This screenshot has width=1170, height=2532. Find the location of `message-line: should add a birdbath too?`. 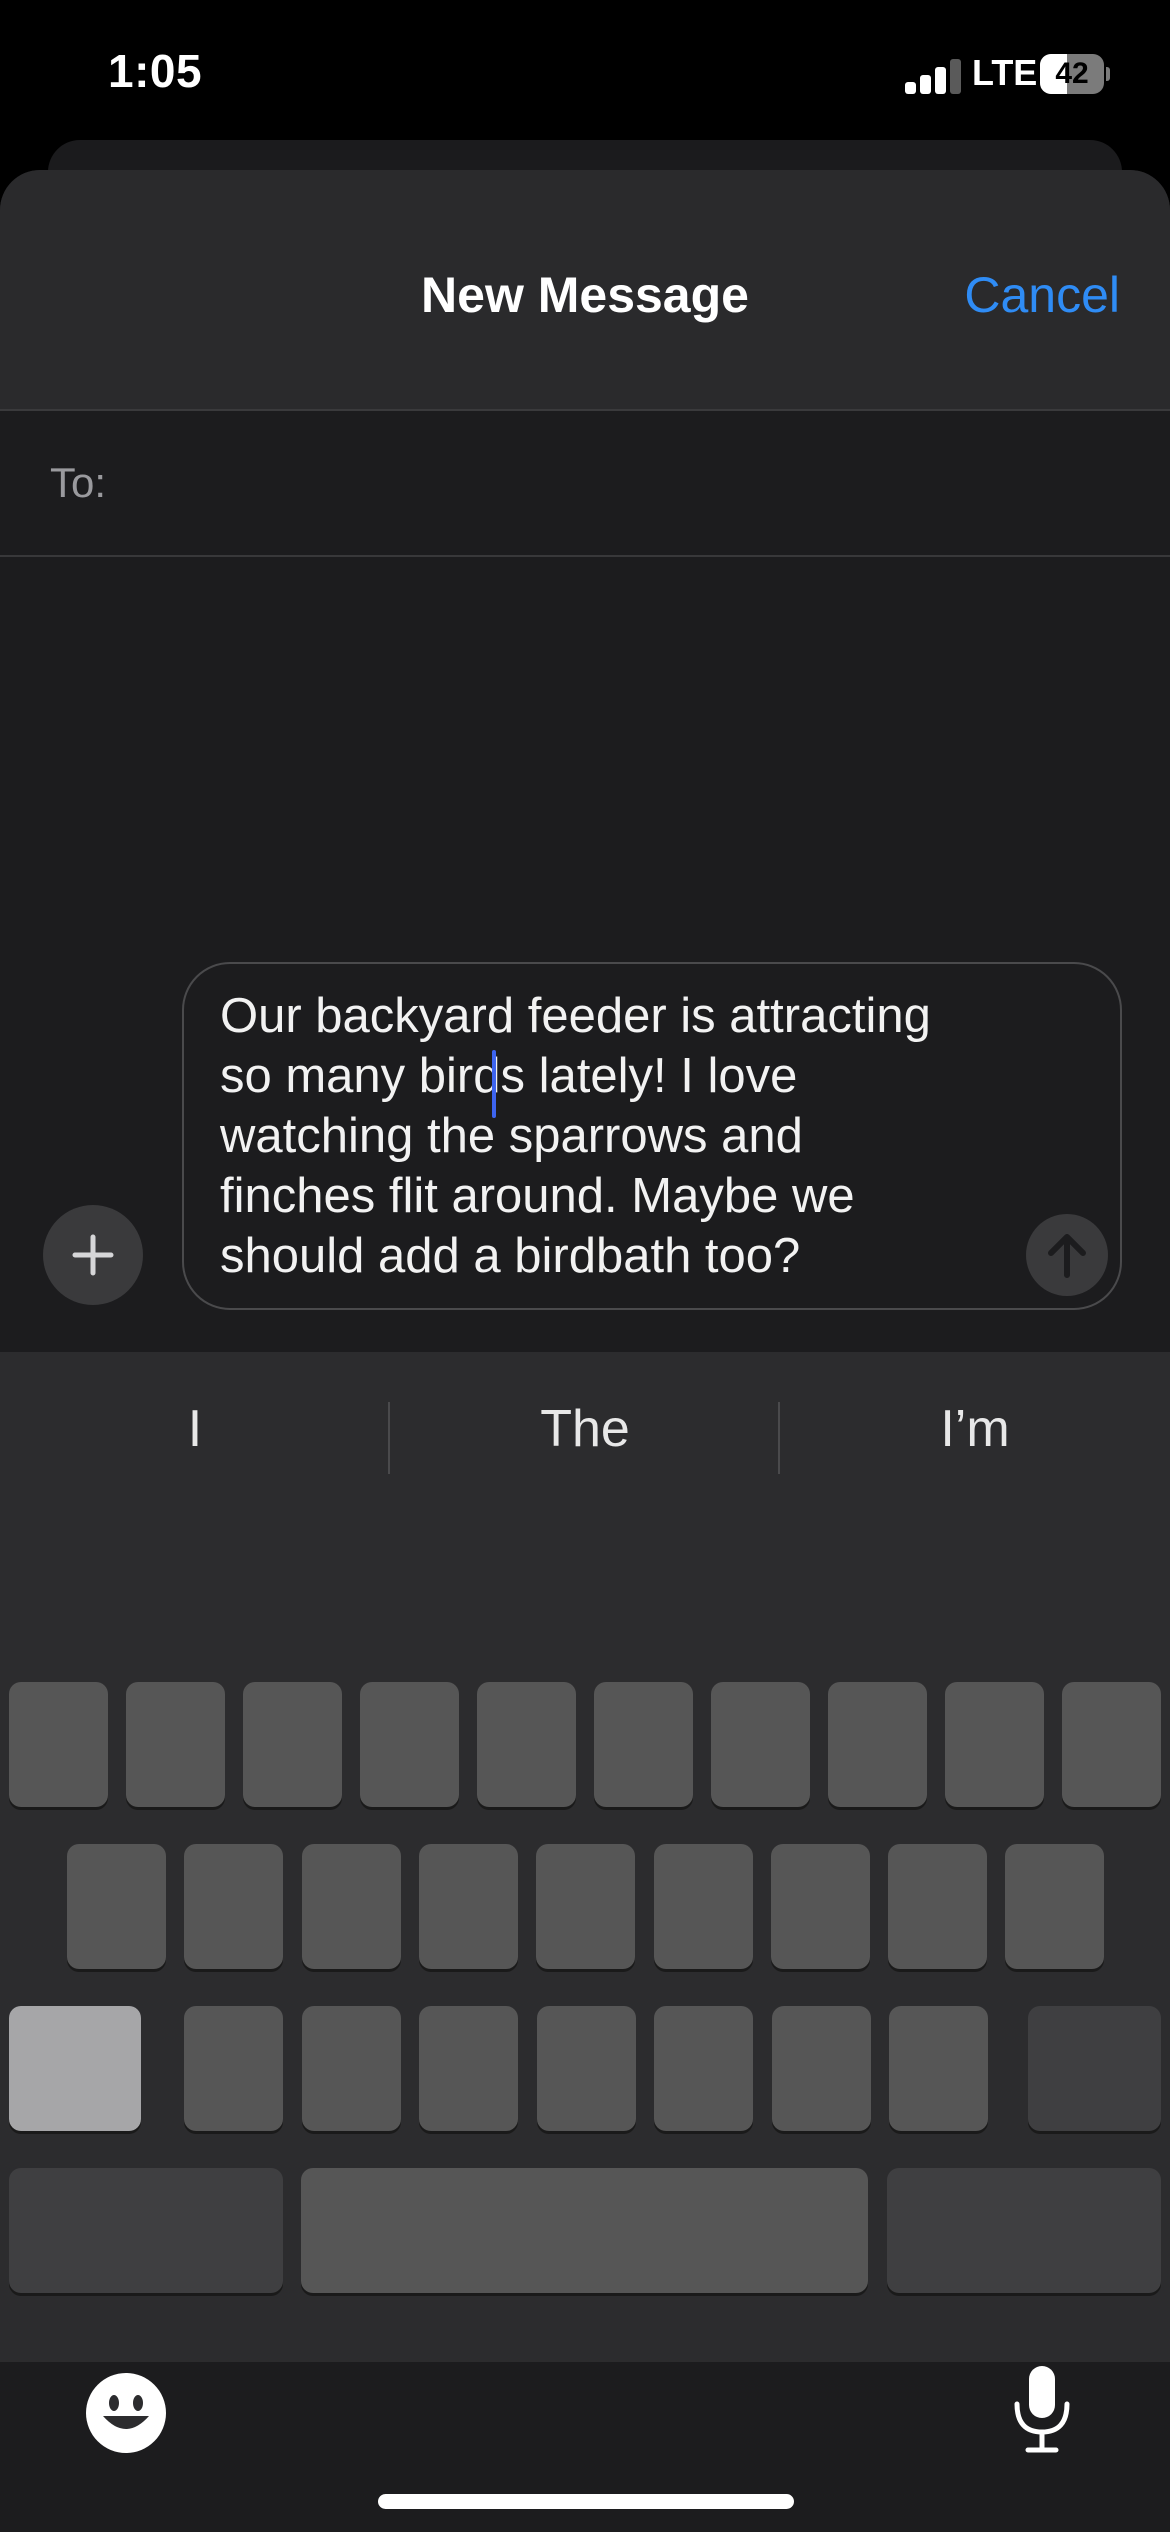

message-line: should add a birdbath too? is located at coordinates (510, 1256).